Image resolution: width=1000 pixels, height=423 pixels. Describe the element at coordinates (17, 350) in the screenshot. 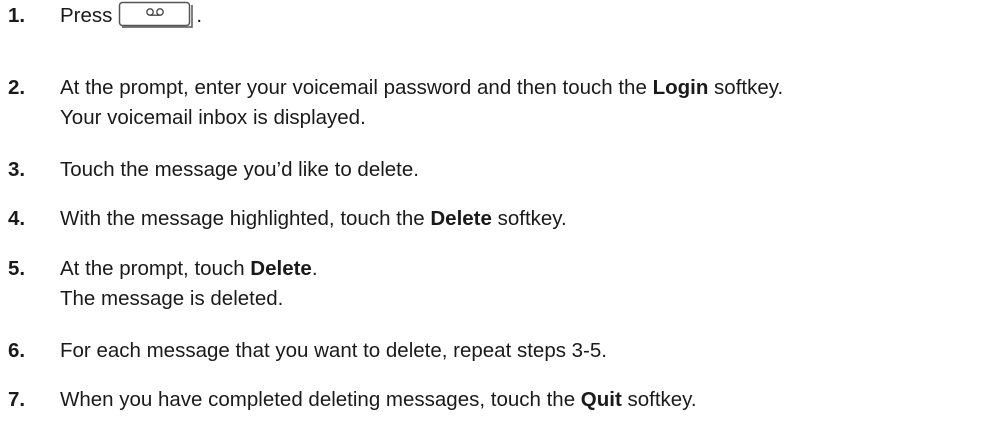

I see `step-number: 6.` at that location.